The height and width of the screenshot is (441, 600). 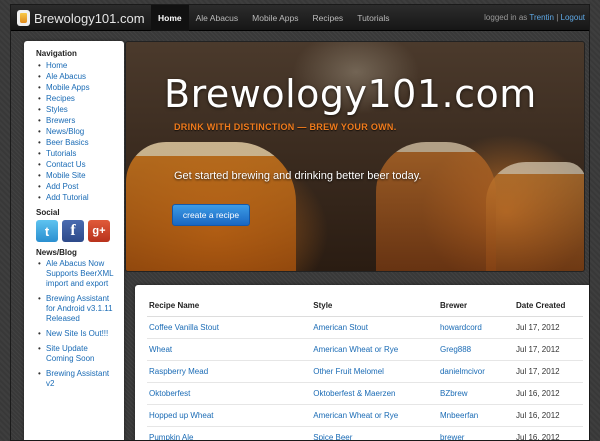 I want to click on style-link: American Stout, so click(x=340, y=327).